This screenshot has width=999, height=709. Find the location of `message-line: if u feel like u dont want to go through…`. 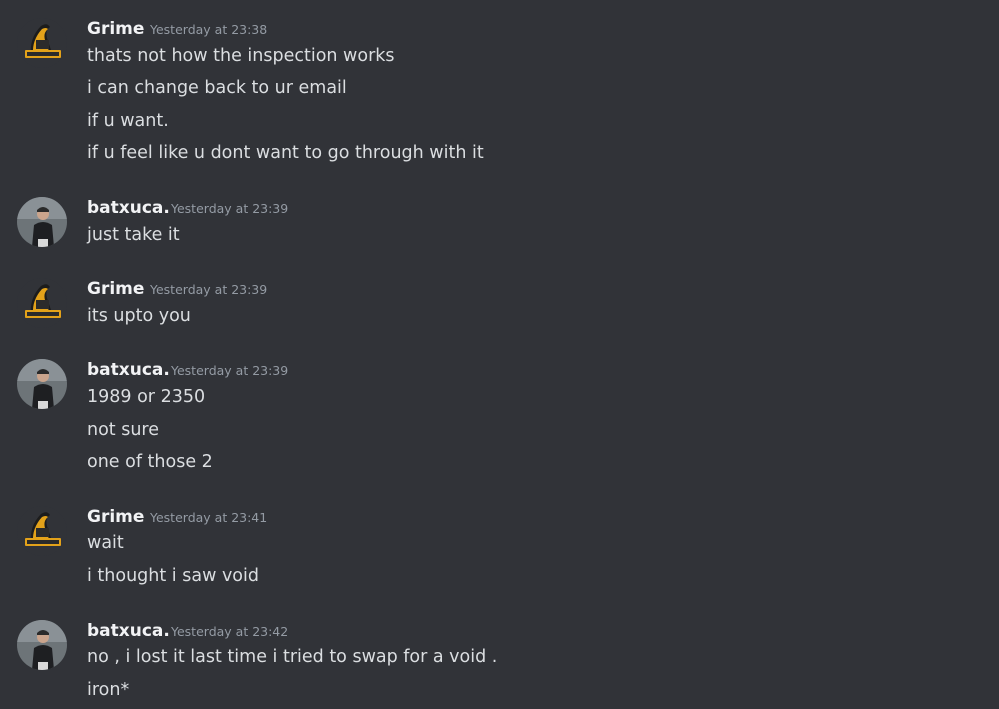

message-line: if u feel like u dont want to go through… is located at coordinates (285, 153).